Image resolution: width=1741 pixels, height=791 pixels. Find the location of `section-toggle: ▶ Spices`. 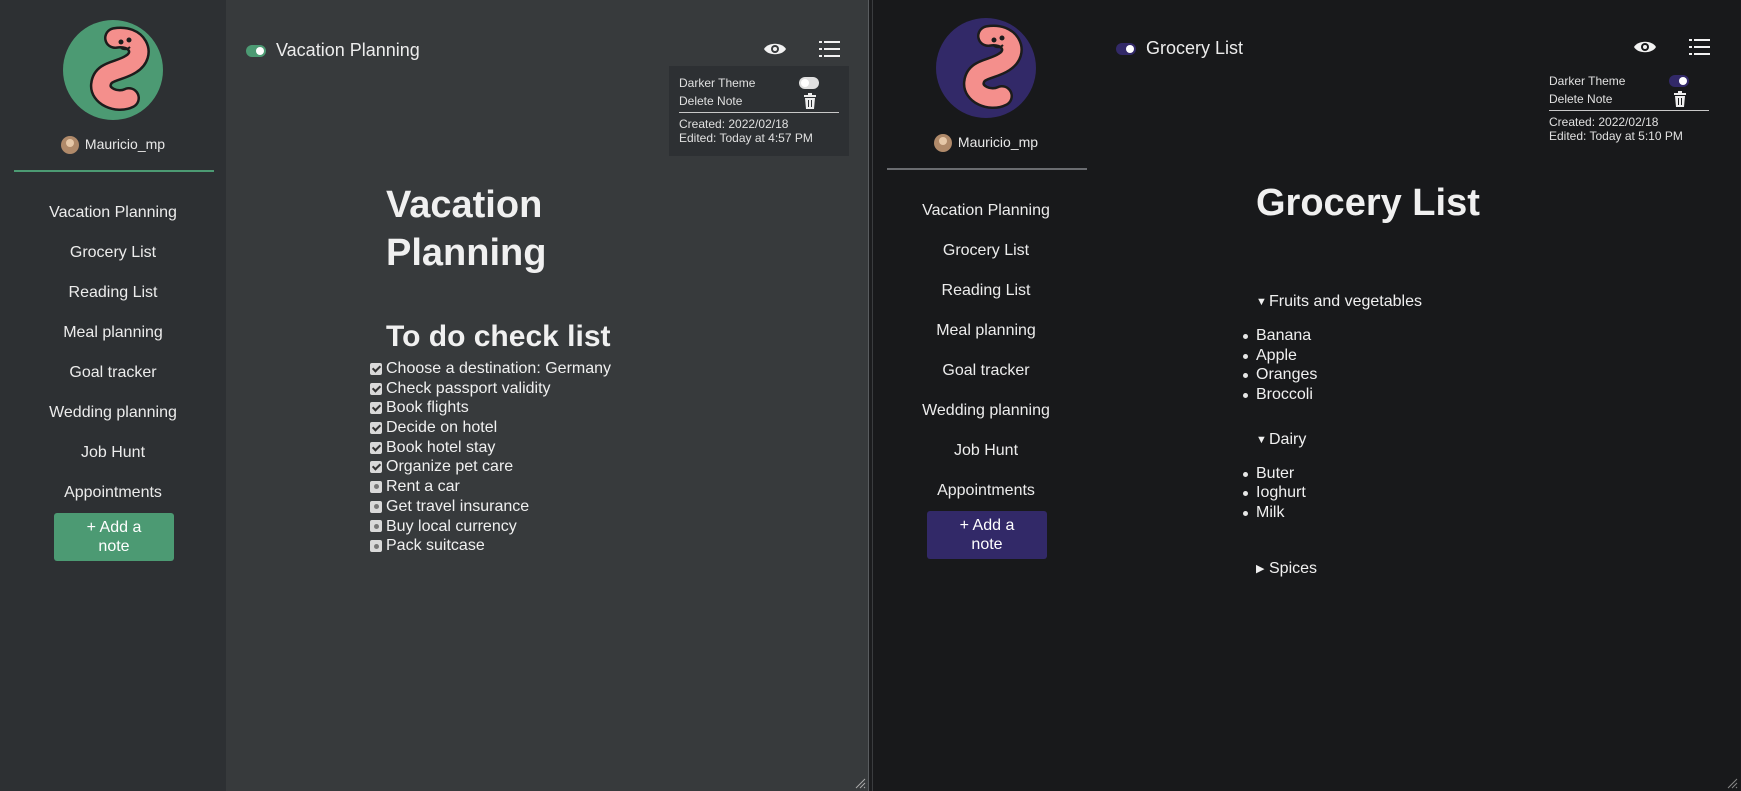

section-toggle: ▶ Spices is located at coordinates (1368, 569).